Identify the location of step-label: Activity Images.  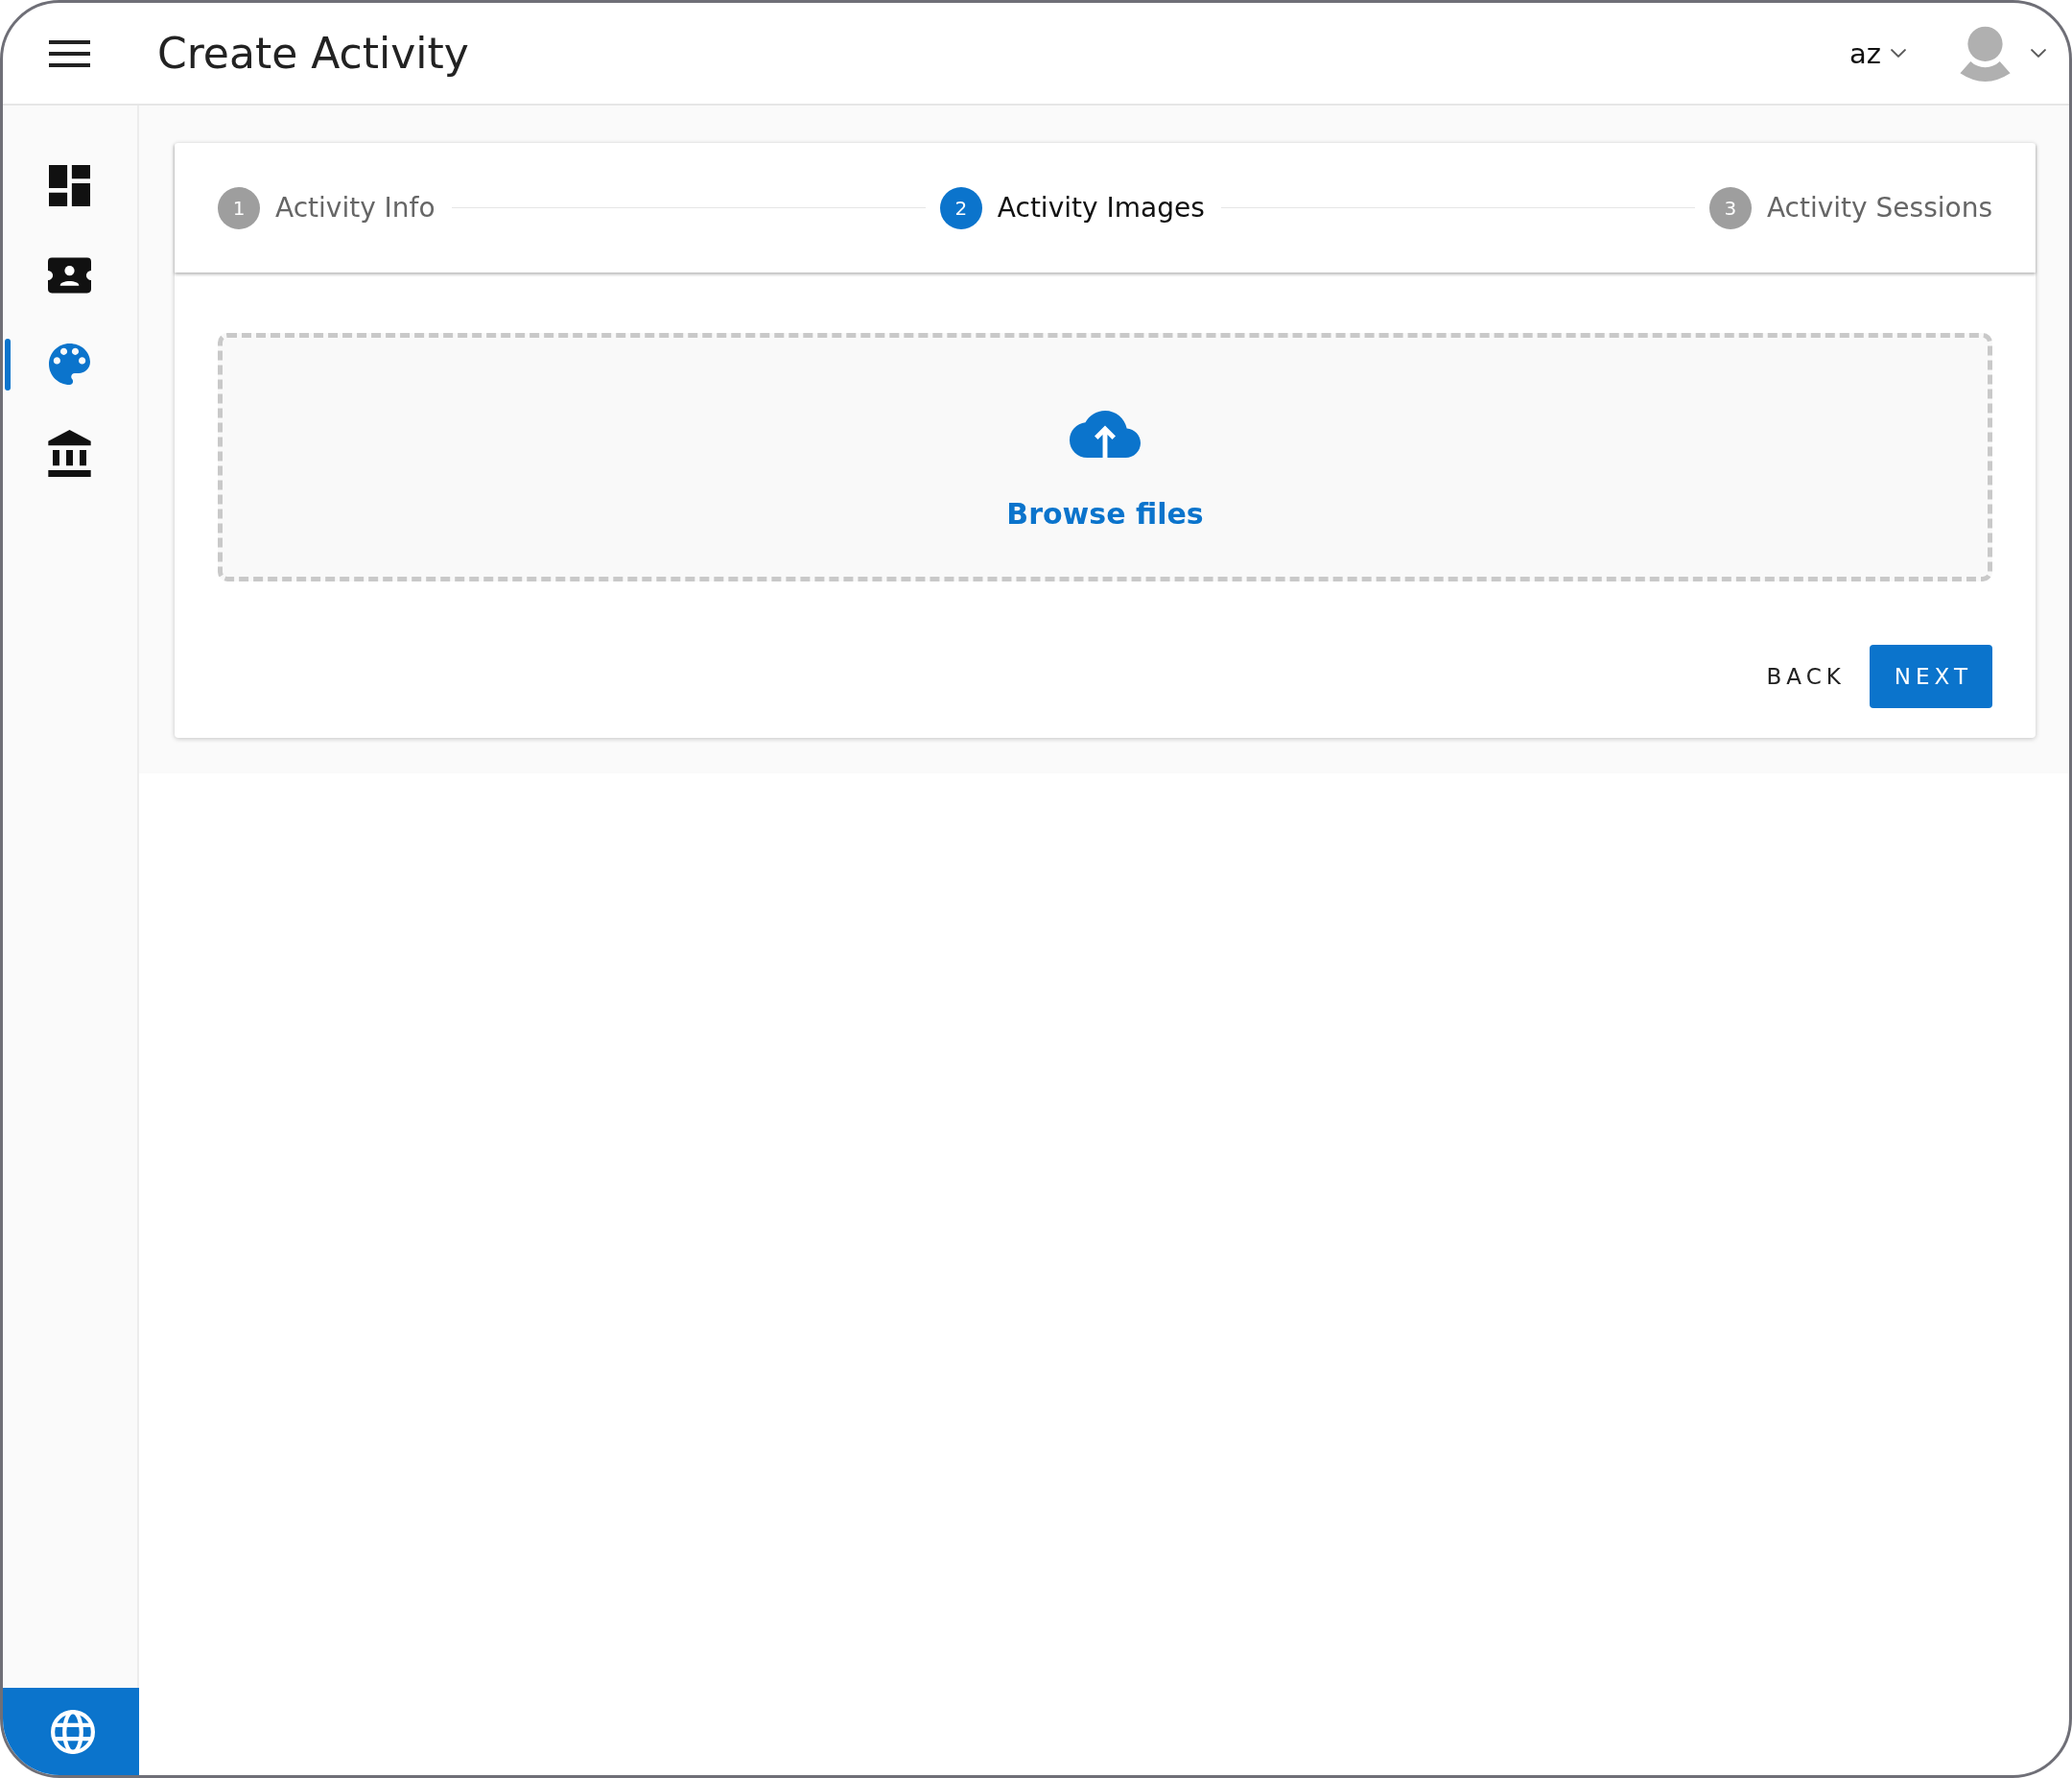
(1101, 208).